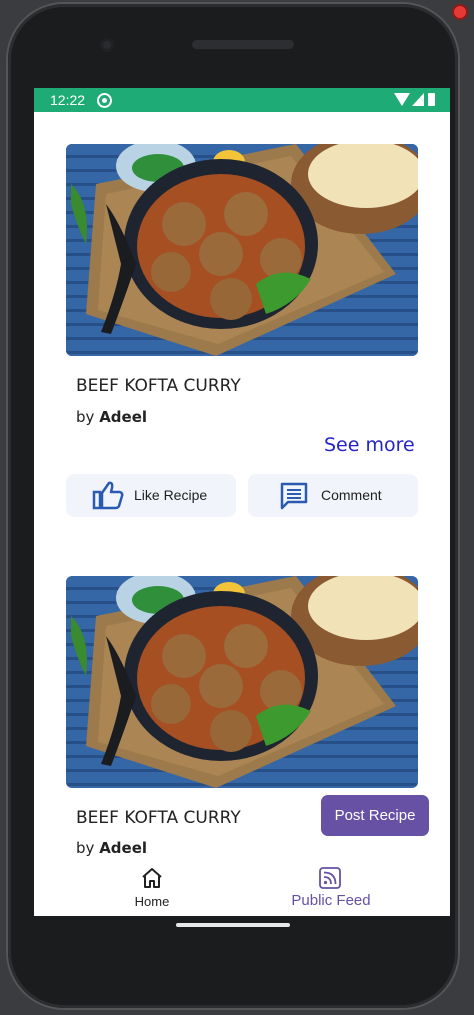 This screenshot has height=1015, width=474. I want to click on like-label: Like Recipe, so click(171, 495).